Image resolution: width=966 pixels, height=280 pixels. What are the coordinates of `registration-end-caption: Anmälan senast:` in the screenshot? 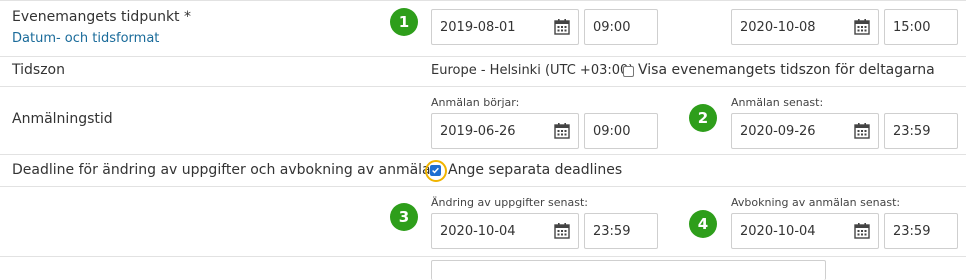 It's located at (777, 102).